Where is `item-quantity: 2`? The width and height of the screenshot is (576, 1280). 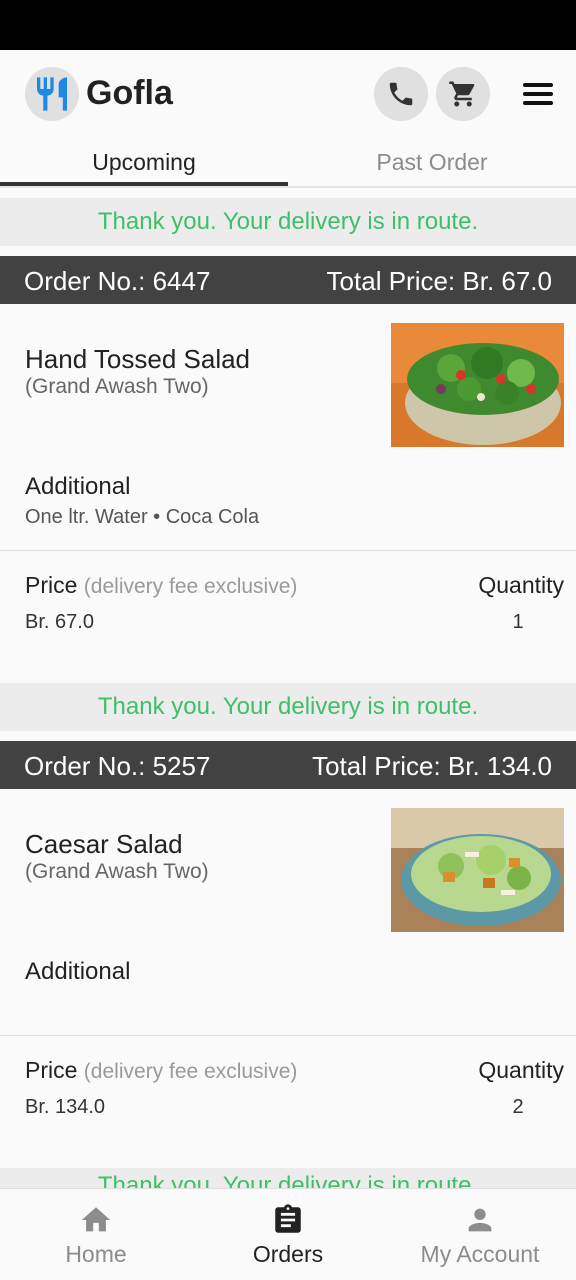 item-quantity: 2 is located at coordinates (518, 1107).